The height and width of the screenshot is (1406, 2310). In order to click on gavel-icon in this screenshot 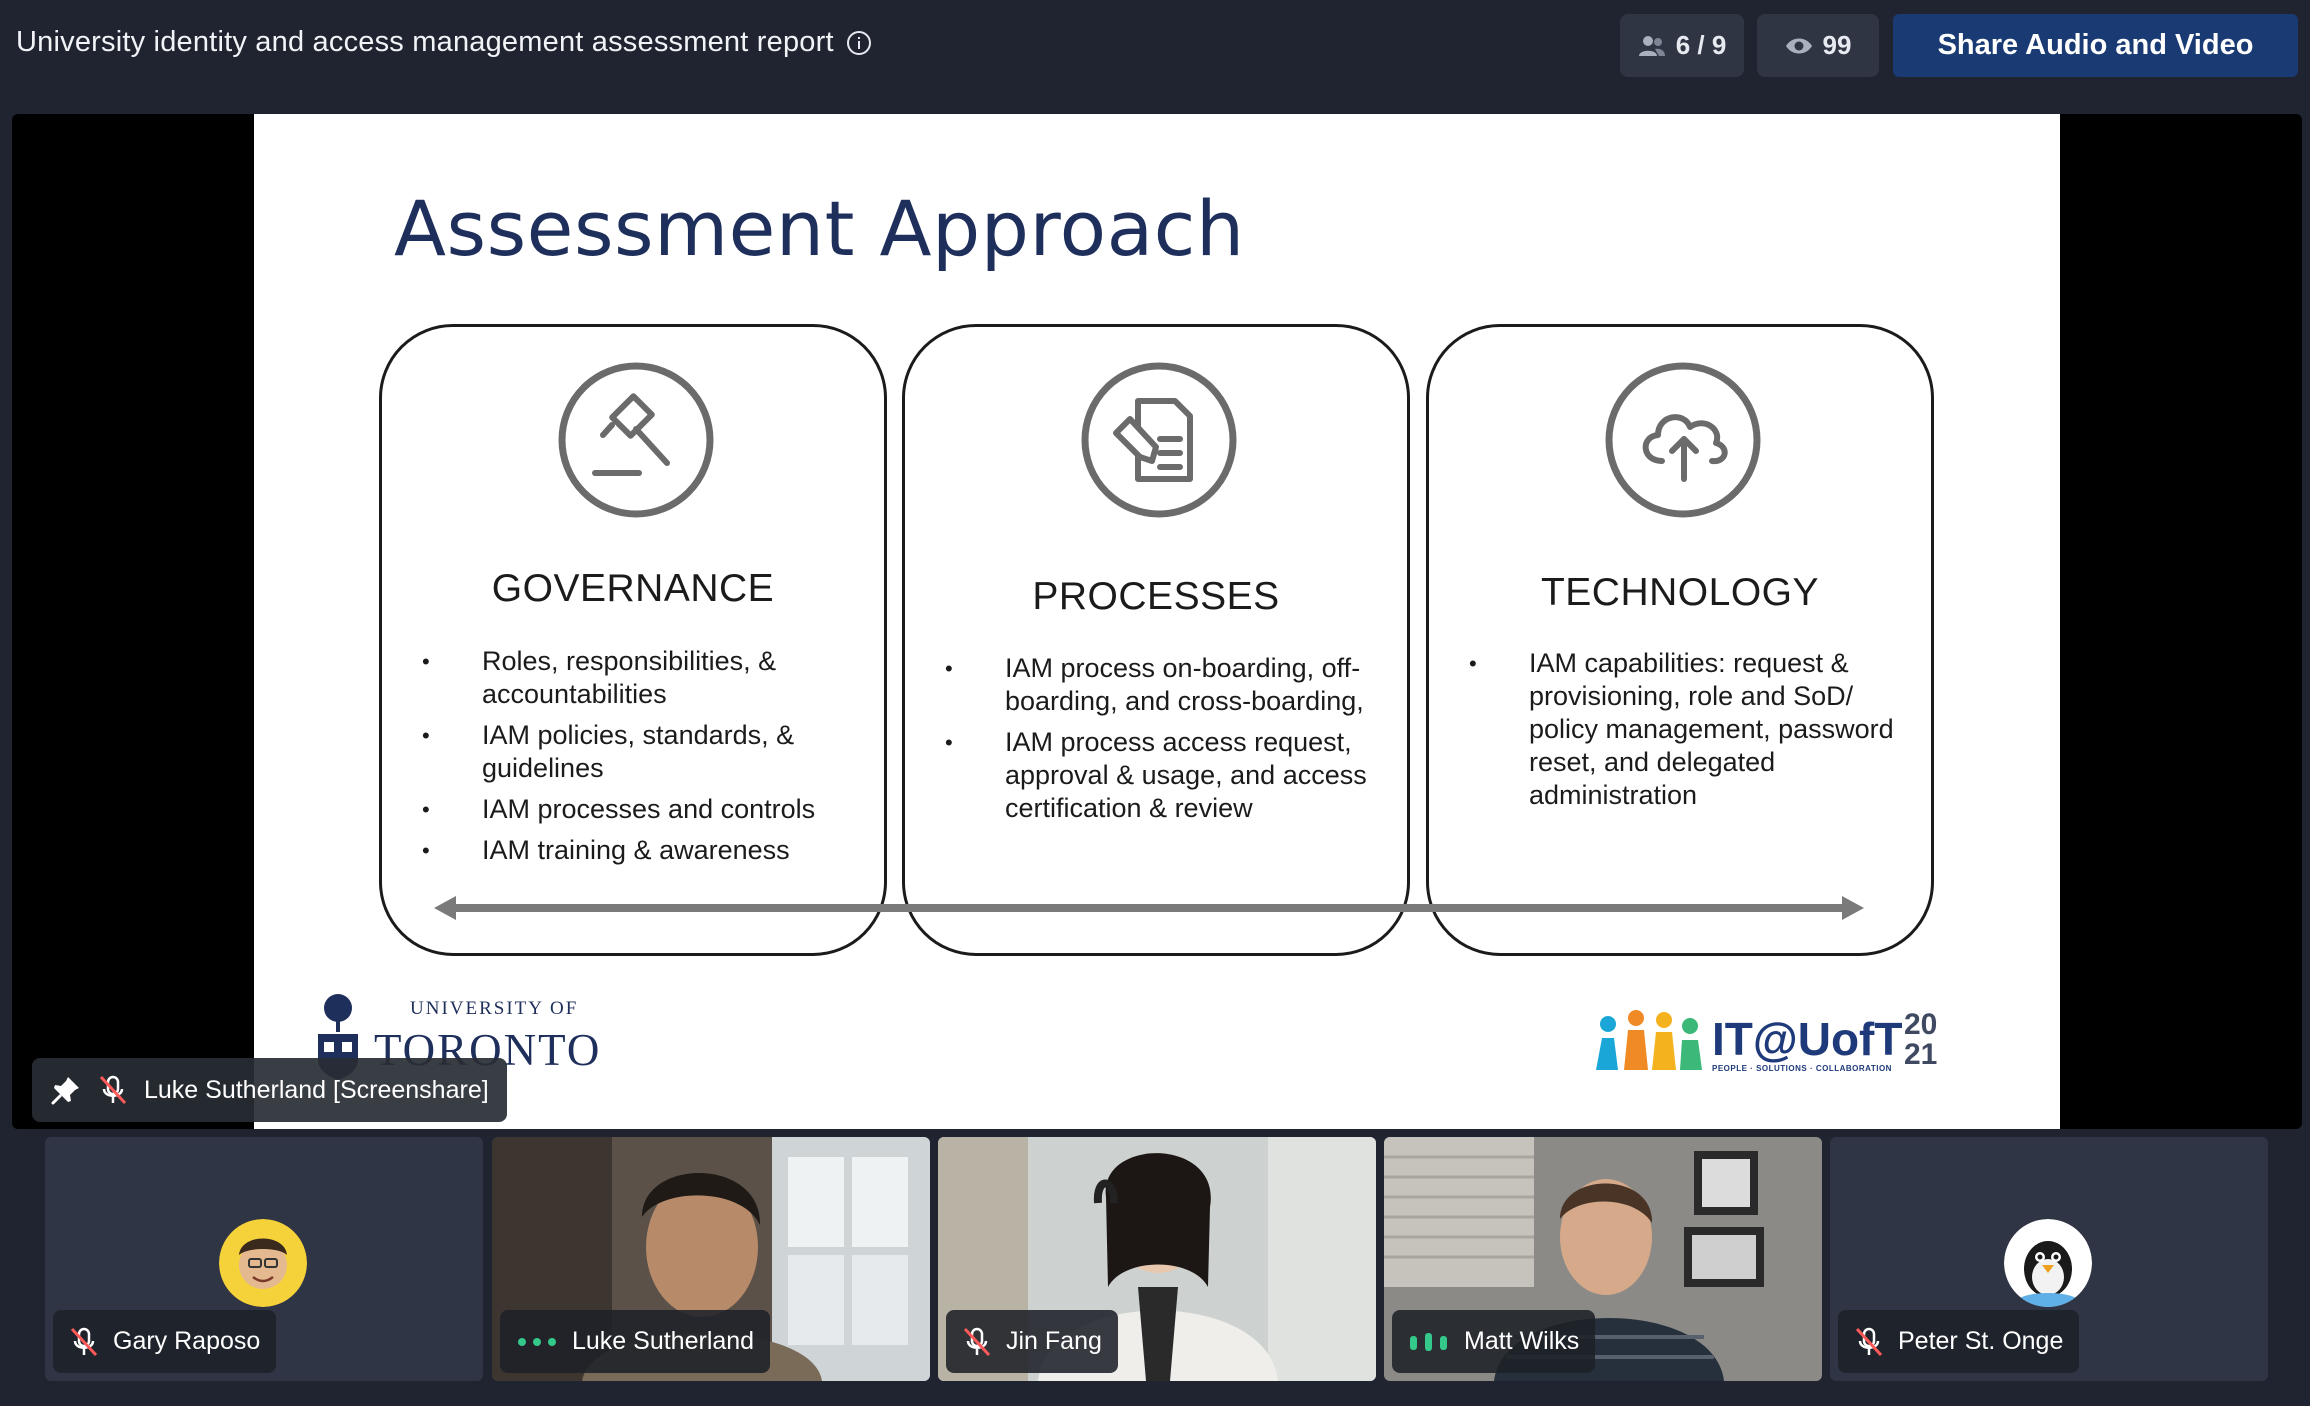, I will do `click(636, 440)`.